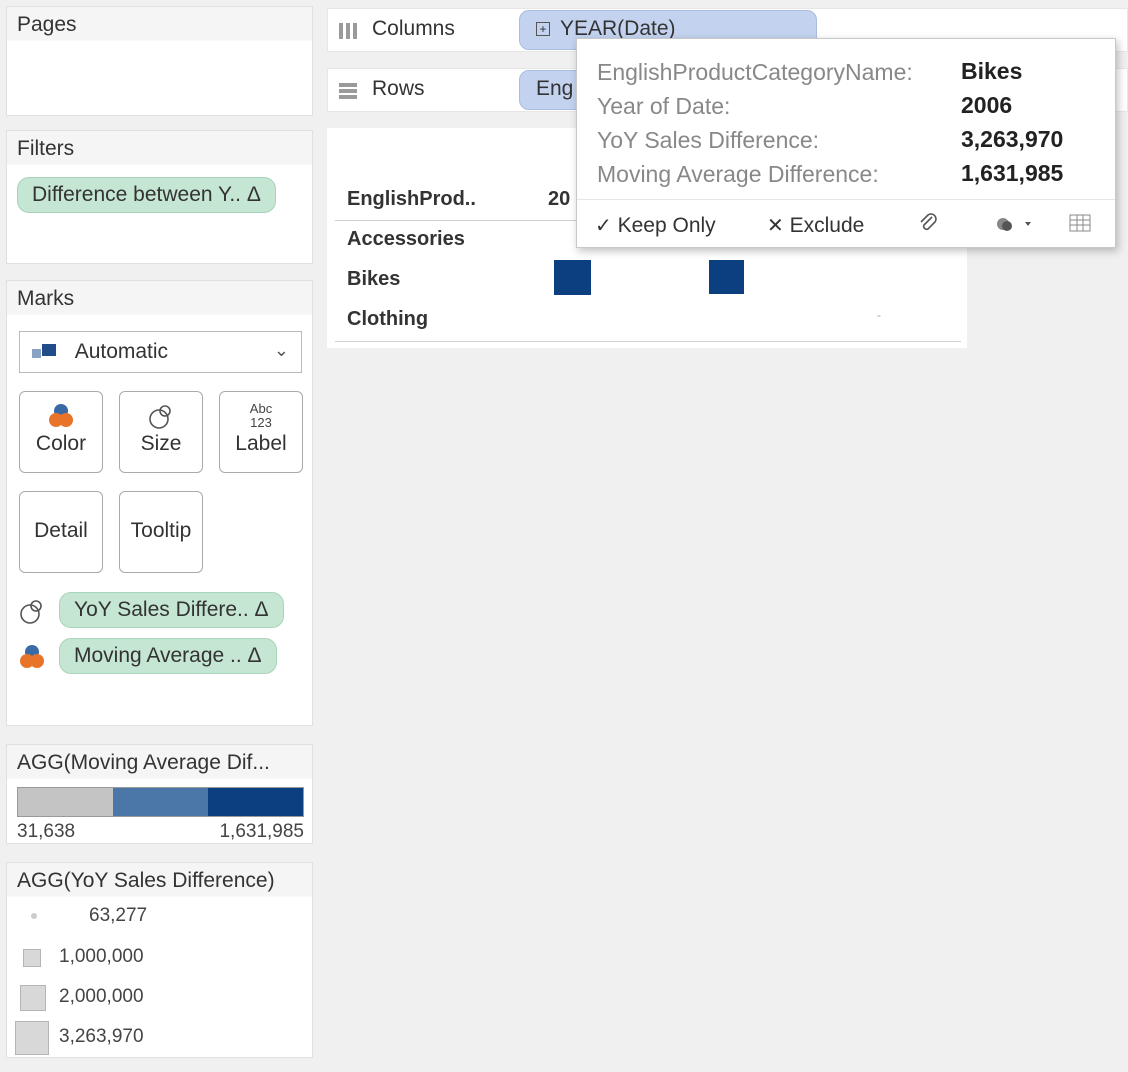 The width and height of the screenshot is (1128, 1072). Describe the element at coordinates (159, 148) in the screenshot. I see `filters-title: Filters` at that location.